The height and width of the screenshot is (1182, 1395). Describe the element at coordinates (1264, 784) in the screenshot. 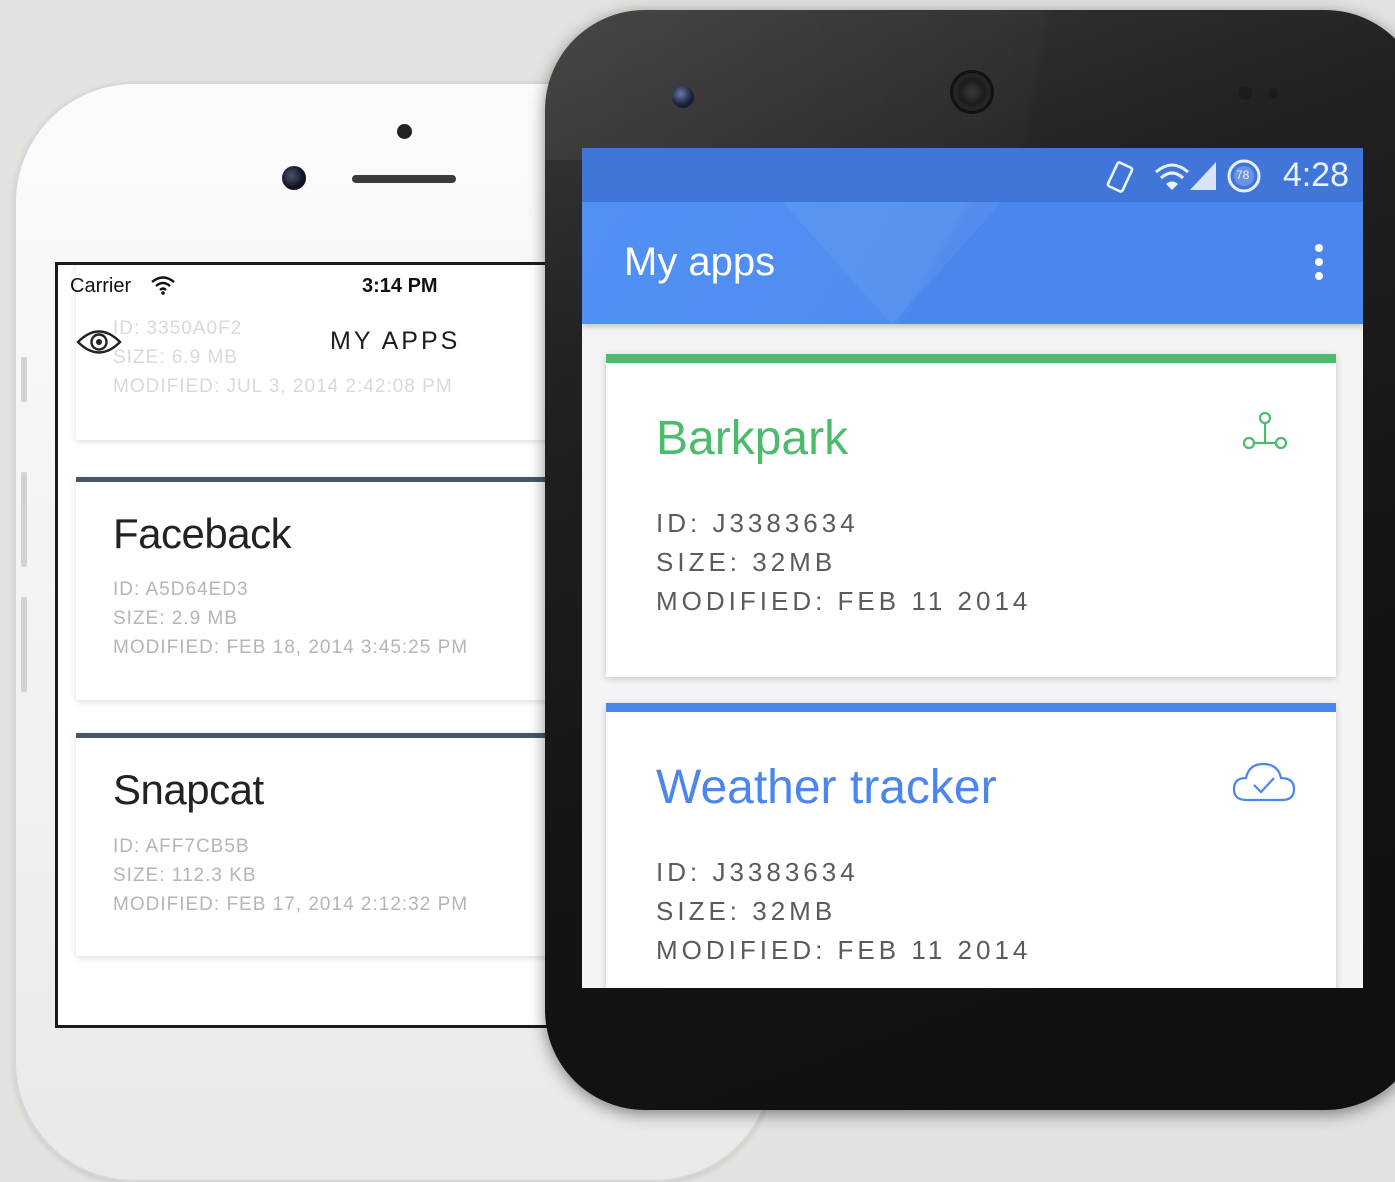

I see `cloud-check-icon` at that location.